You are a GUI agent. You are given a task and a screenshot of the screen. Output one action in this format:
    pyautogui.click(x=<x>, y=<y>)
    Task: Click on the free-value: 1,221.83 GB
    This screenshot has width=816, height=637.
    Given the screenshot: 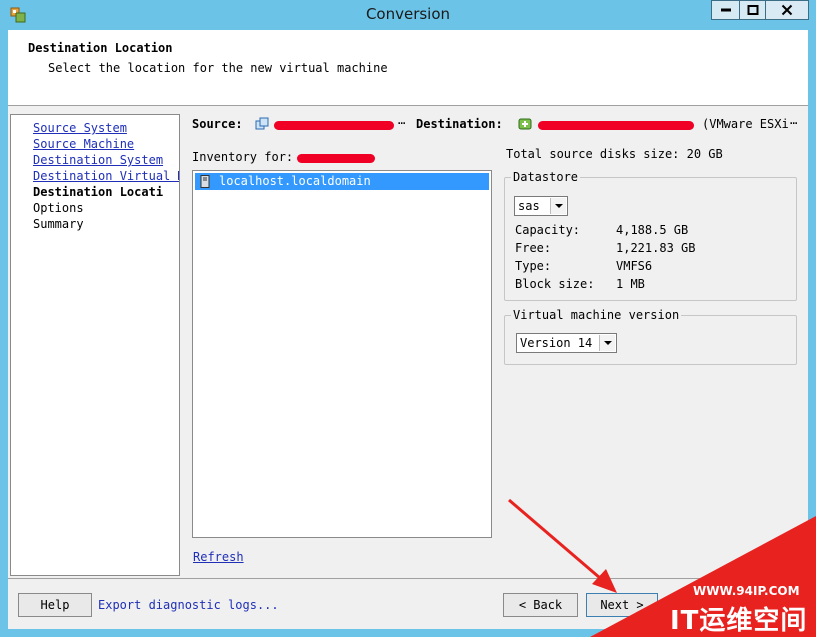 What is the action you would take?
    pyautogui.click(x=656, y=248)
    